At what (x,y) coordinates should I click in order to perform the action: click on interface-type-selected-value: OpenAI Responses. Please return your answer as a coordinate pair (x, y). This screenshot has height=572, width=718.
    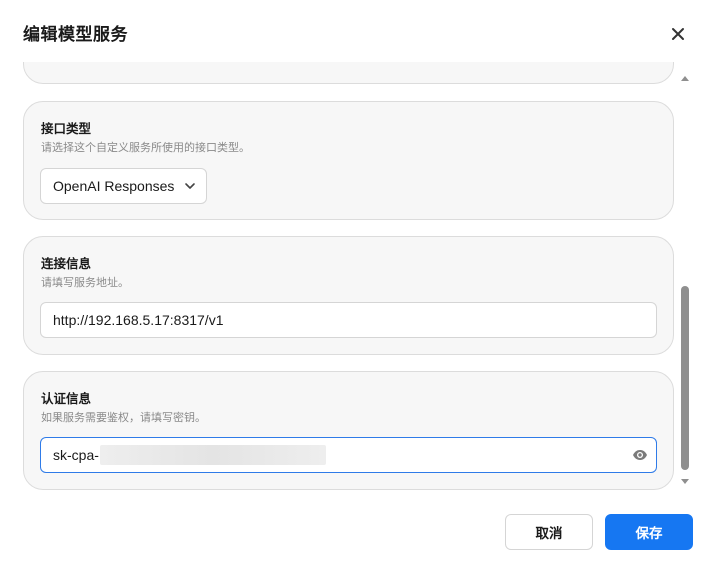
    Looking at the image, I should click on (114, 186).